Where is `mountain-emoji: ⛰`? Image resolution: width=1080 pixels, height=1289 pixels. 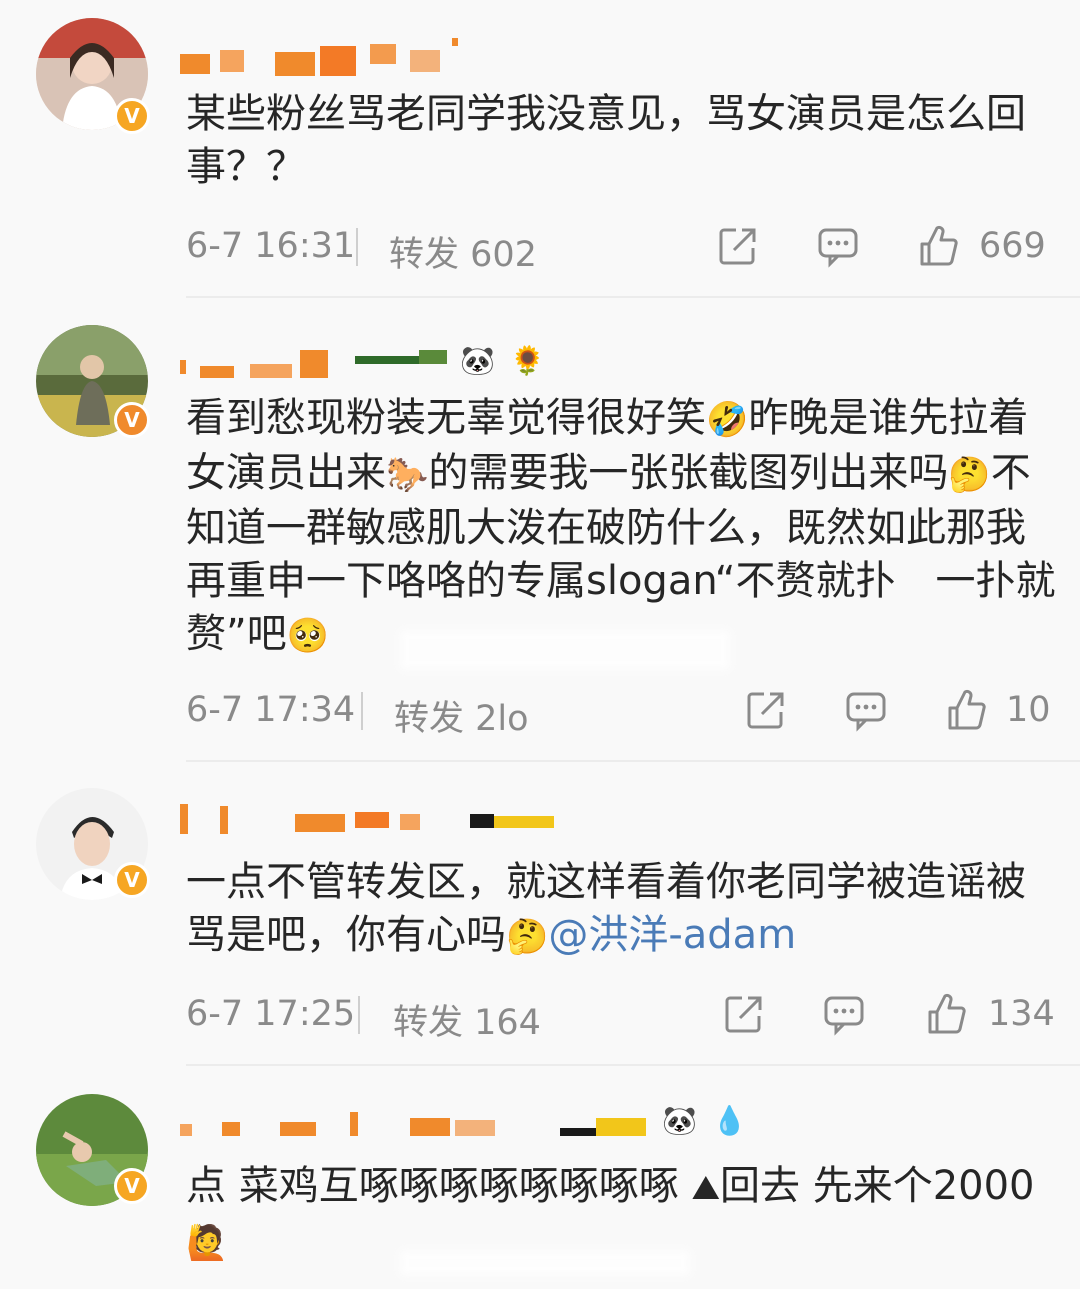 mountain-emoji: ⛰ is located at coordinates (705, 1188).